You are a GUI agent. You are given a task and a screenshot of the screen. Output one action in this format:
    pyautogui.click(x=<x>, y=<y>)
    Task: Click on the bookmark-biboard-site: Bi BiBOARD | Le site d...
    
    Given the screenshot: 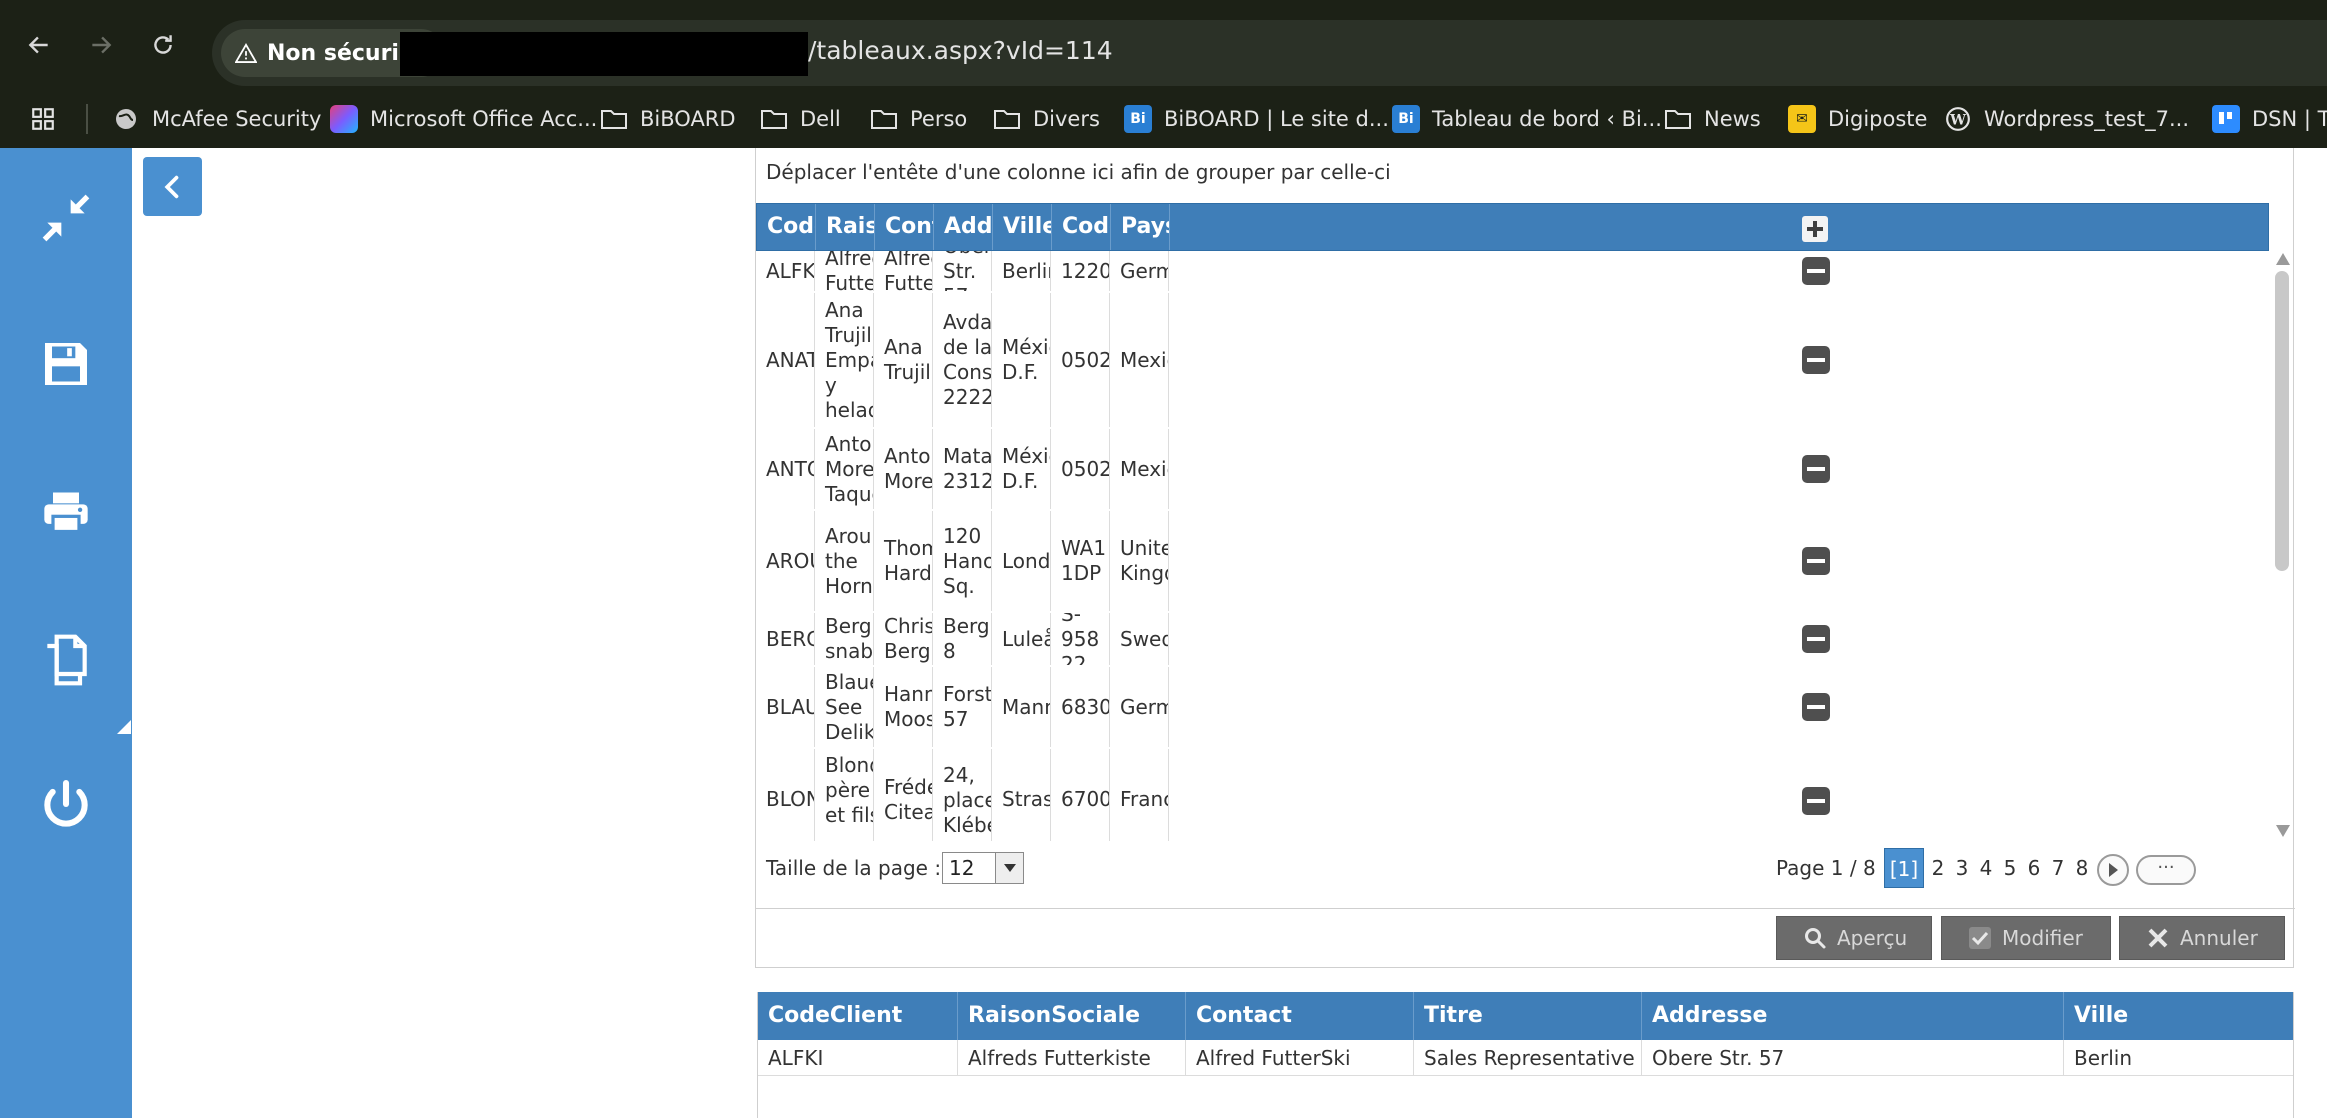 What is the action you would take?
    pyautogui.click(x=1256, y=119)
    